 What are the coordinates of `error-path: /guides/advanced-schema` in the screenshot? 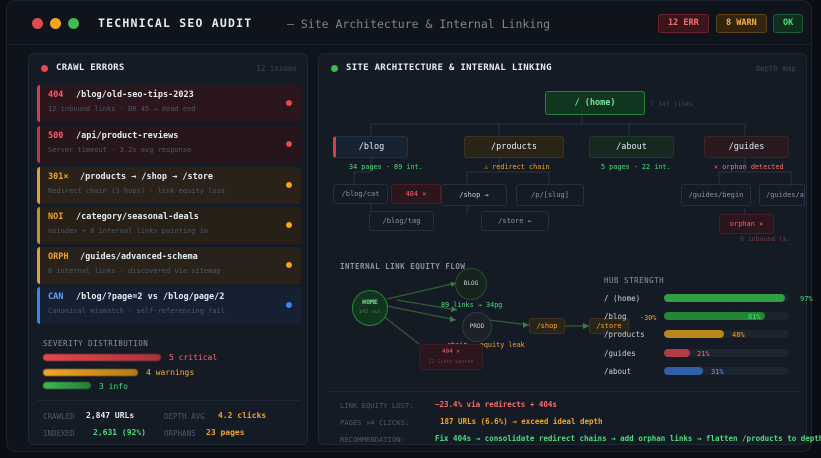 It's located at (139, 257).